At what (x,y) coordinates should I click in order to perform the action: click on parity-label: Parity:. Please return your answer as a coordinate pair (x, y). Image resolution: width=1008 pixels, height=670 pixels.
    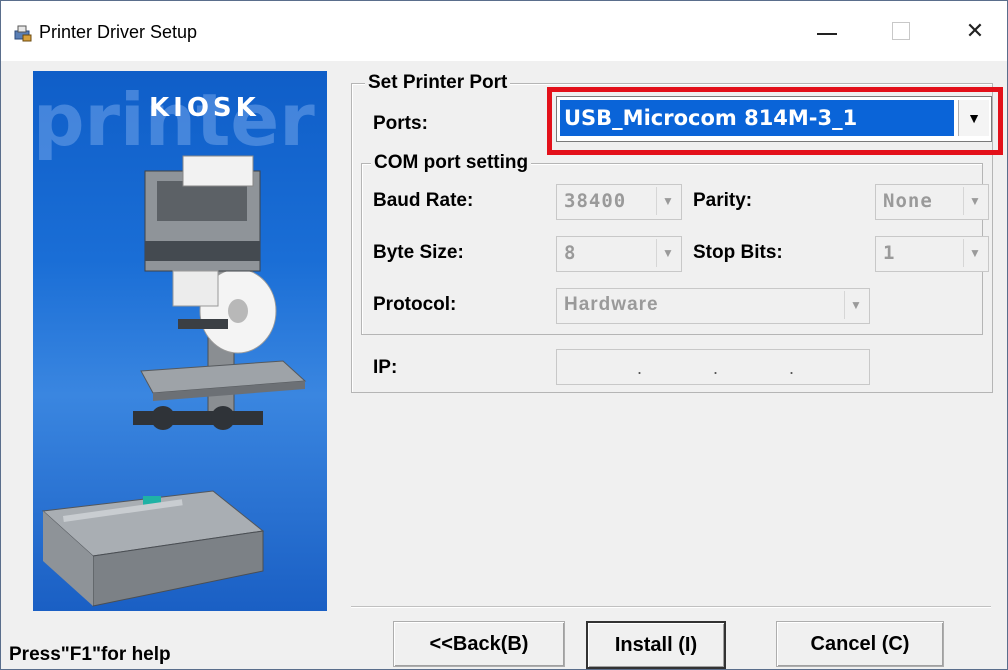
    Looking at the image, I should click on (723, 200).